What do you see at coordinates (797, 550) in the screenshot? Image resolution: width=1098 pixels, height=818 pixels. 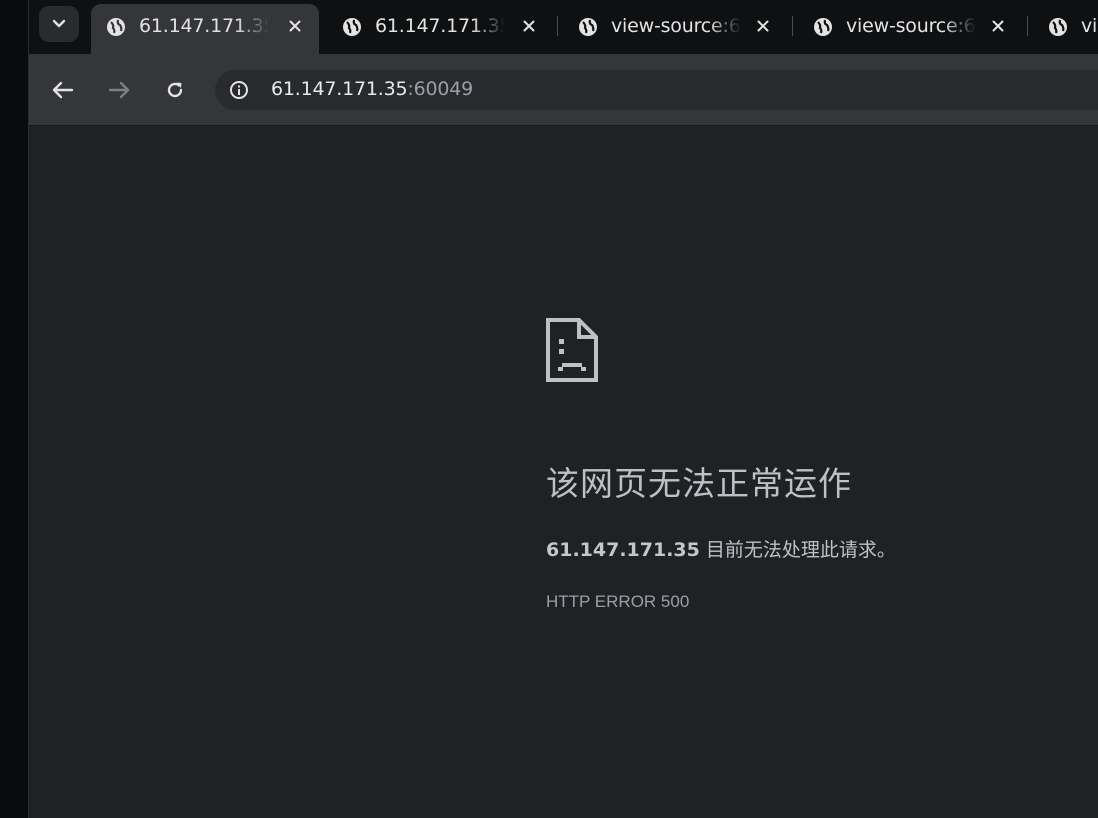 I see `error-message: 目前无法处理此请求。` at bounding box center [797, 550].